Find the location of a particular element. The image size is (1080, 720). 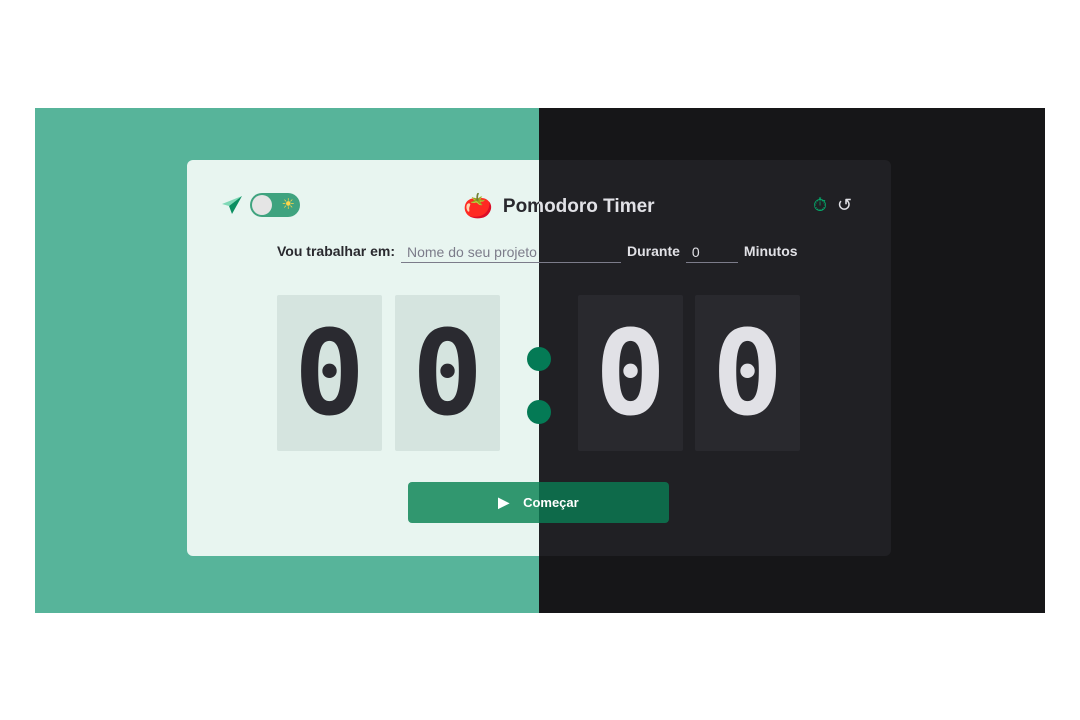

task-form: Vou trabalhar em: Durante Minutos is located at coordinates (408, 252).